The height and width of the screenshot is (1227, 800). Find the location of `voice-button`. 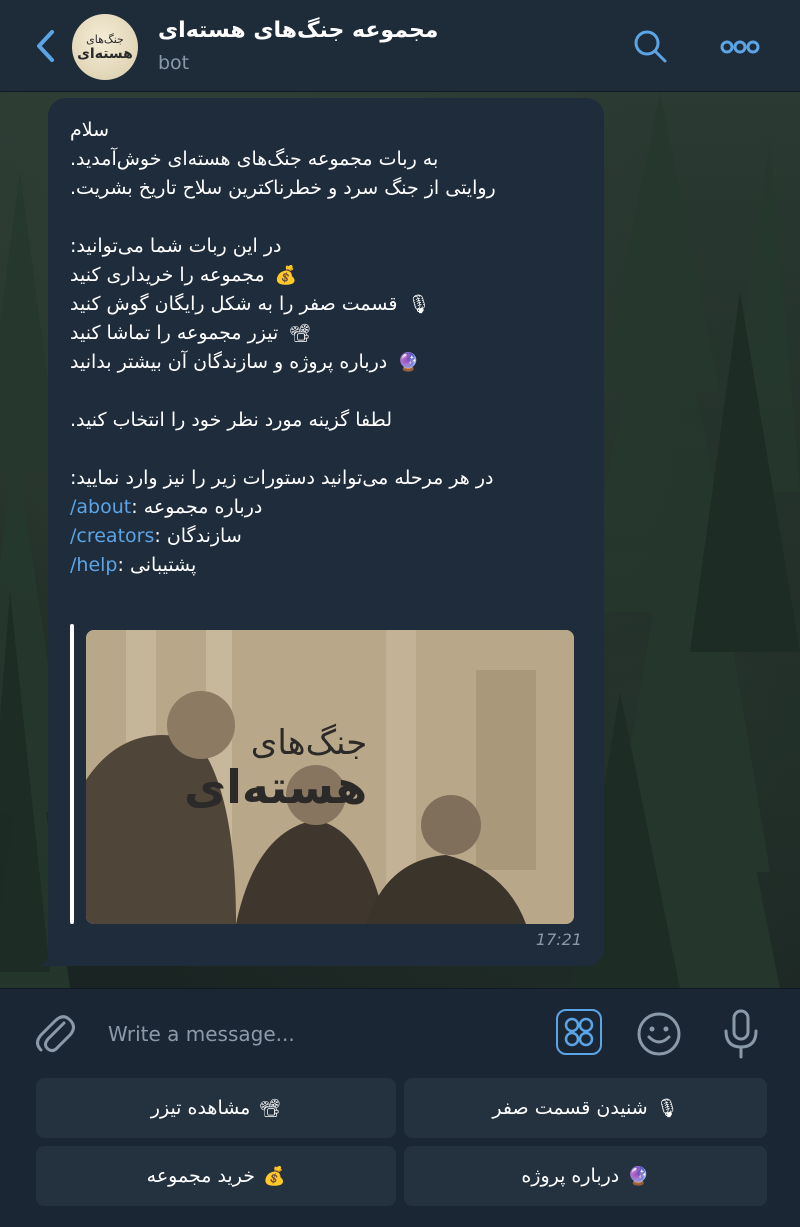

voice-button is located at coordinates (741, 1034).